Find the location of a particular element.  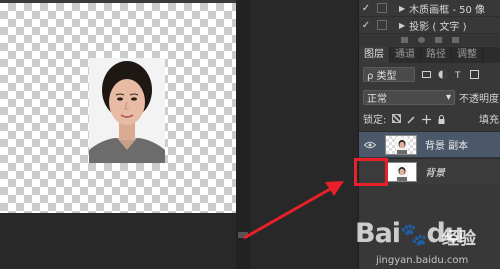

blend-row: 正常 ▾ 不透明度 is located at coordinates (429, 97).